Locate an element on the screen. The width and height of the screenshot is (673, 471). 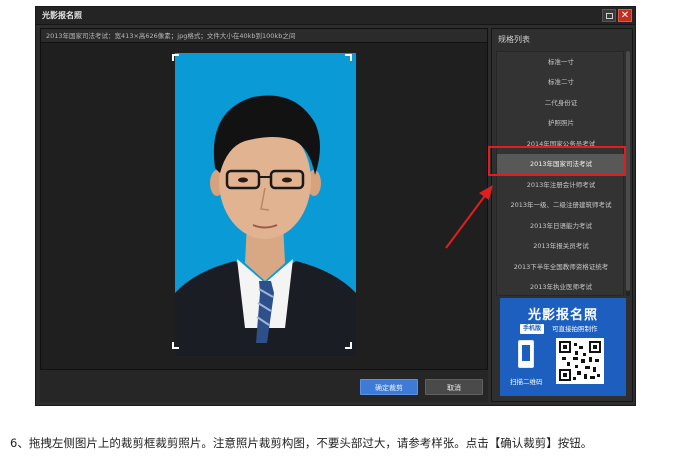
spec-item-selected: 2013年国家司法考试 is located at coordinates (561, 164).